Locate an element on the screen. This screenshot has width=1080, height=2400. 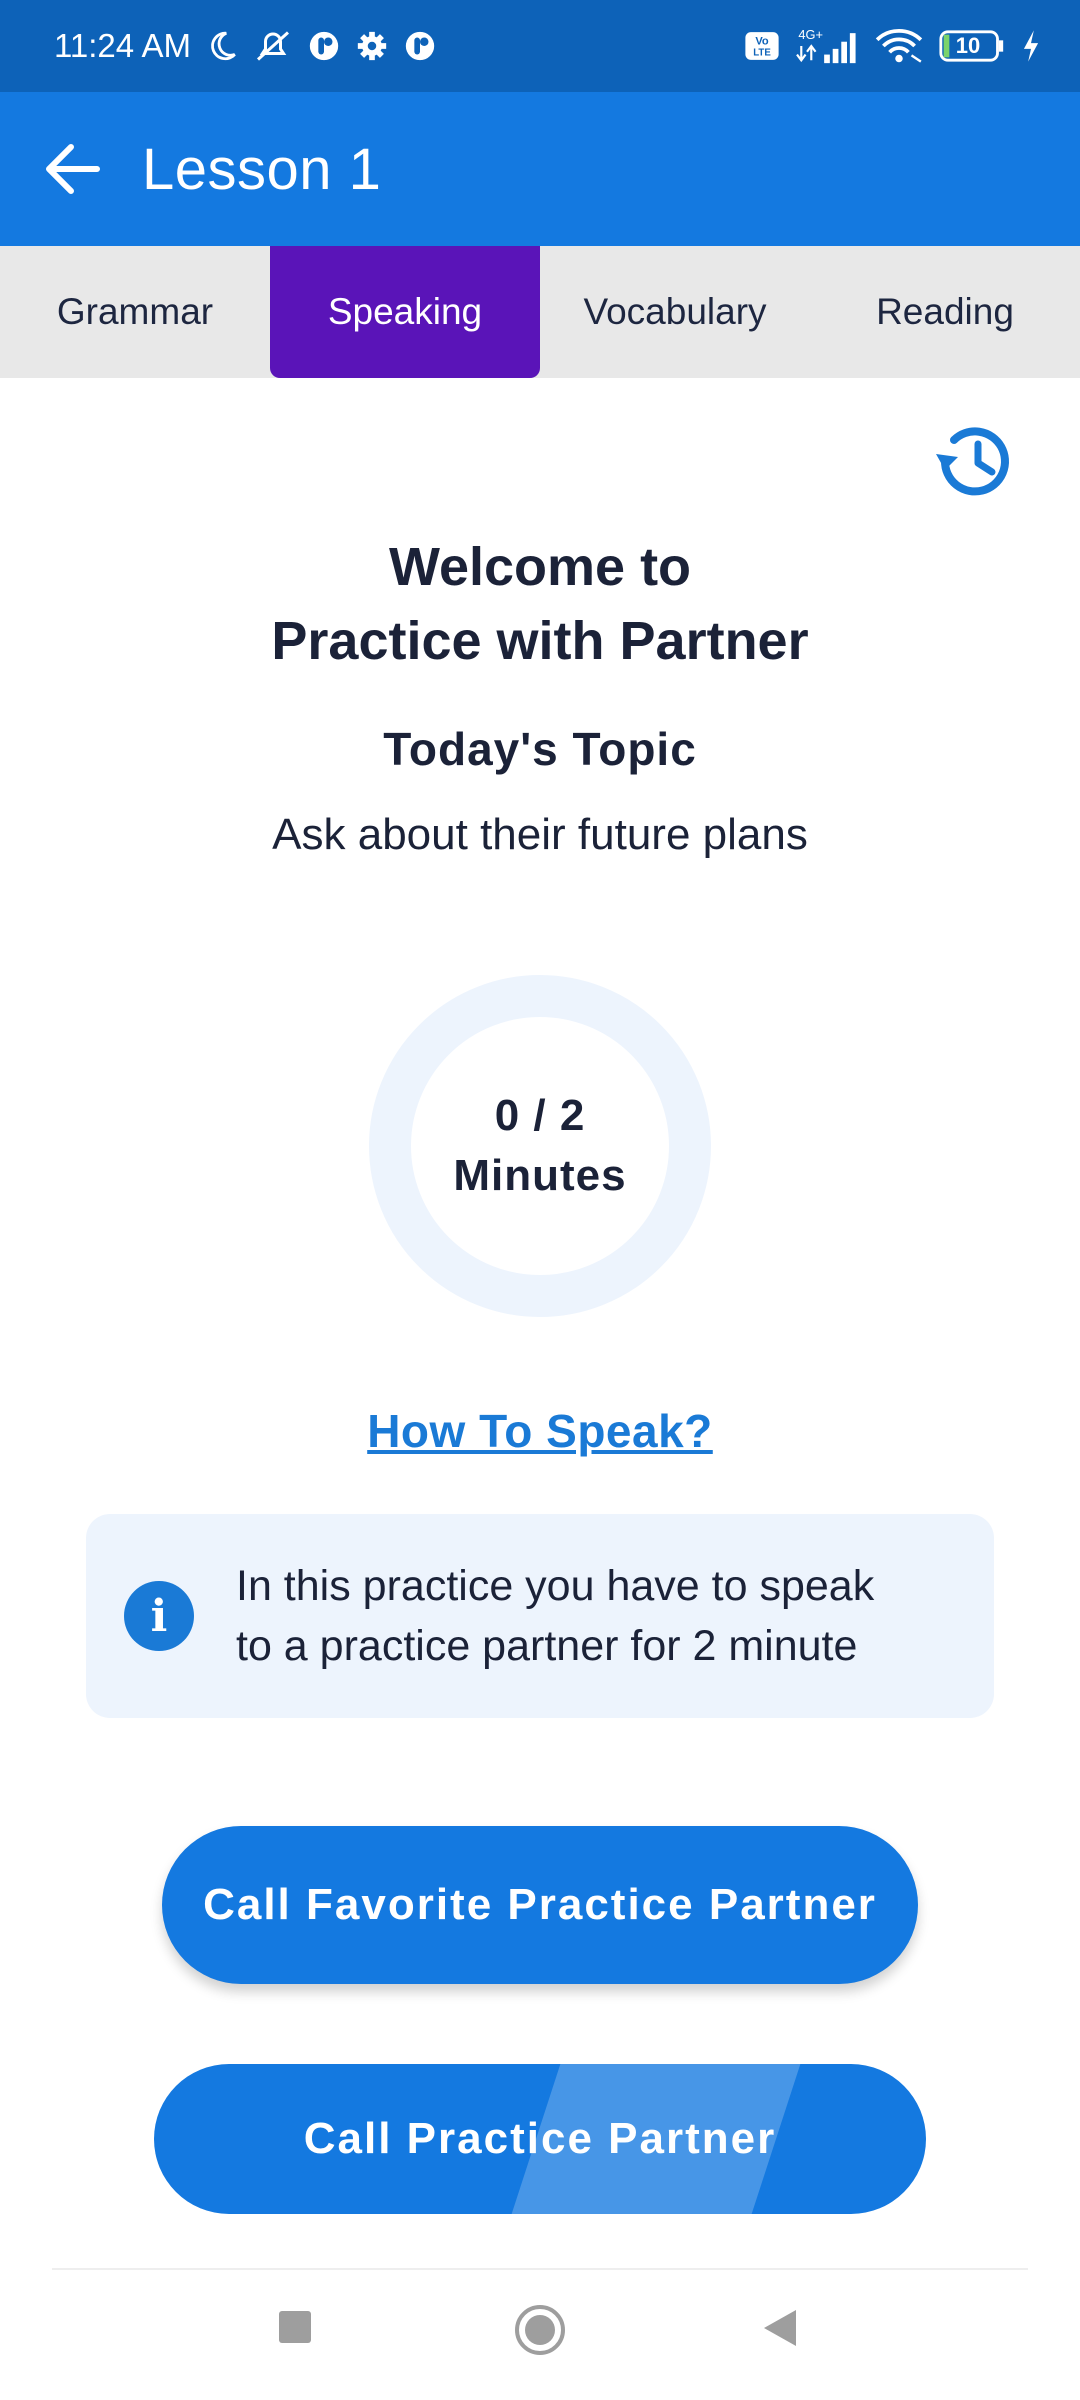
circle-home-icon is located at coordinates (540, 2330).